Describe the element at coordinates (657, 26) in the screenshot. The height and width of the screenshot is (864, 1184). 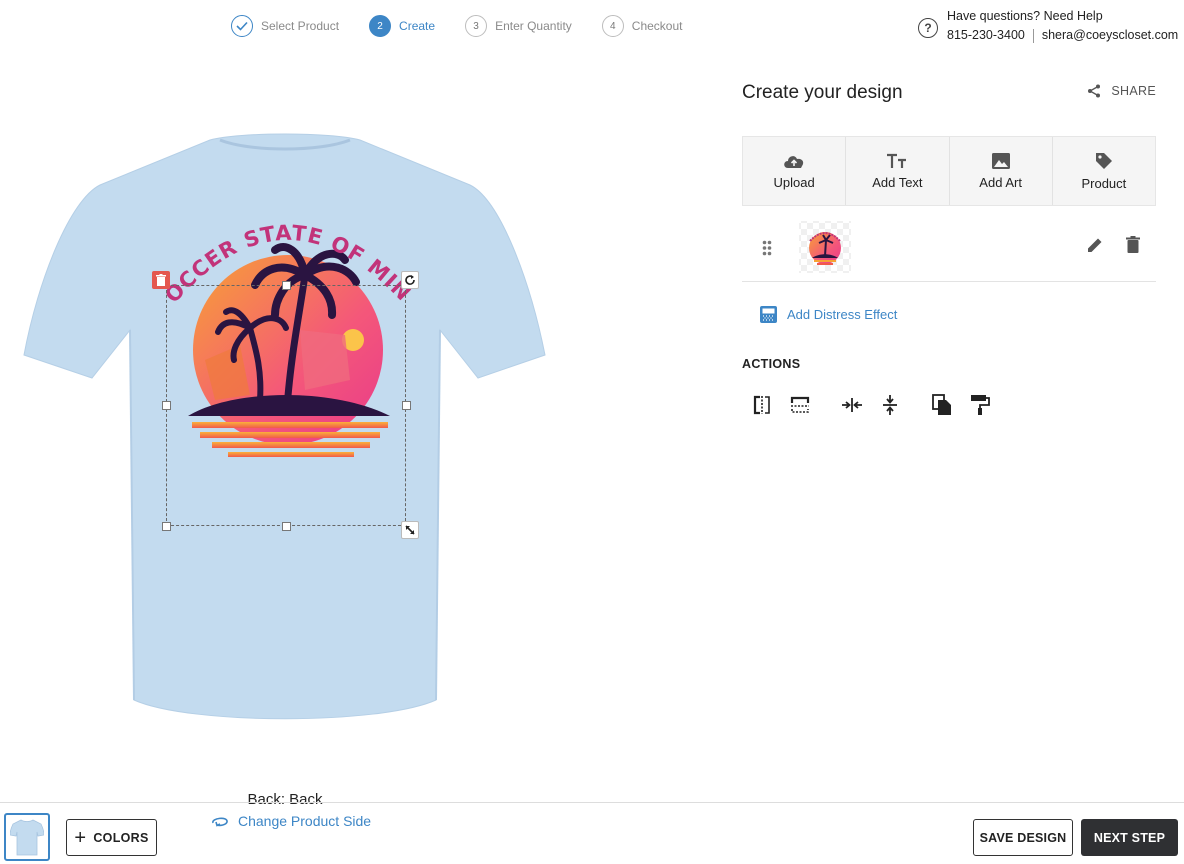
I see `step-label: Checkout` at that location.